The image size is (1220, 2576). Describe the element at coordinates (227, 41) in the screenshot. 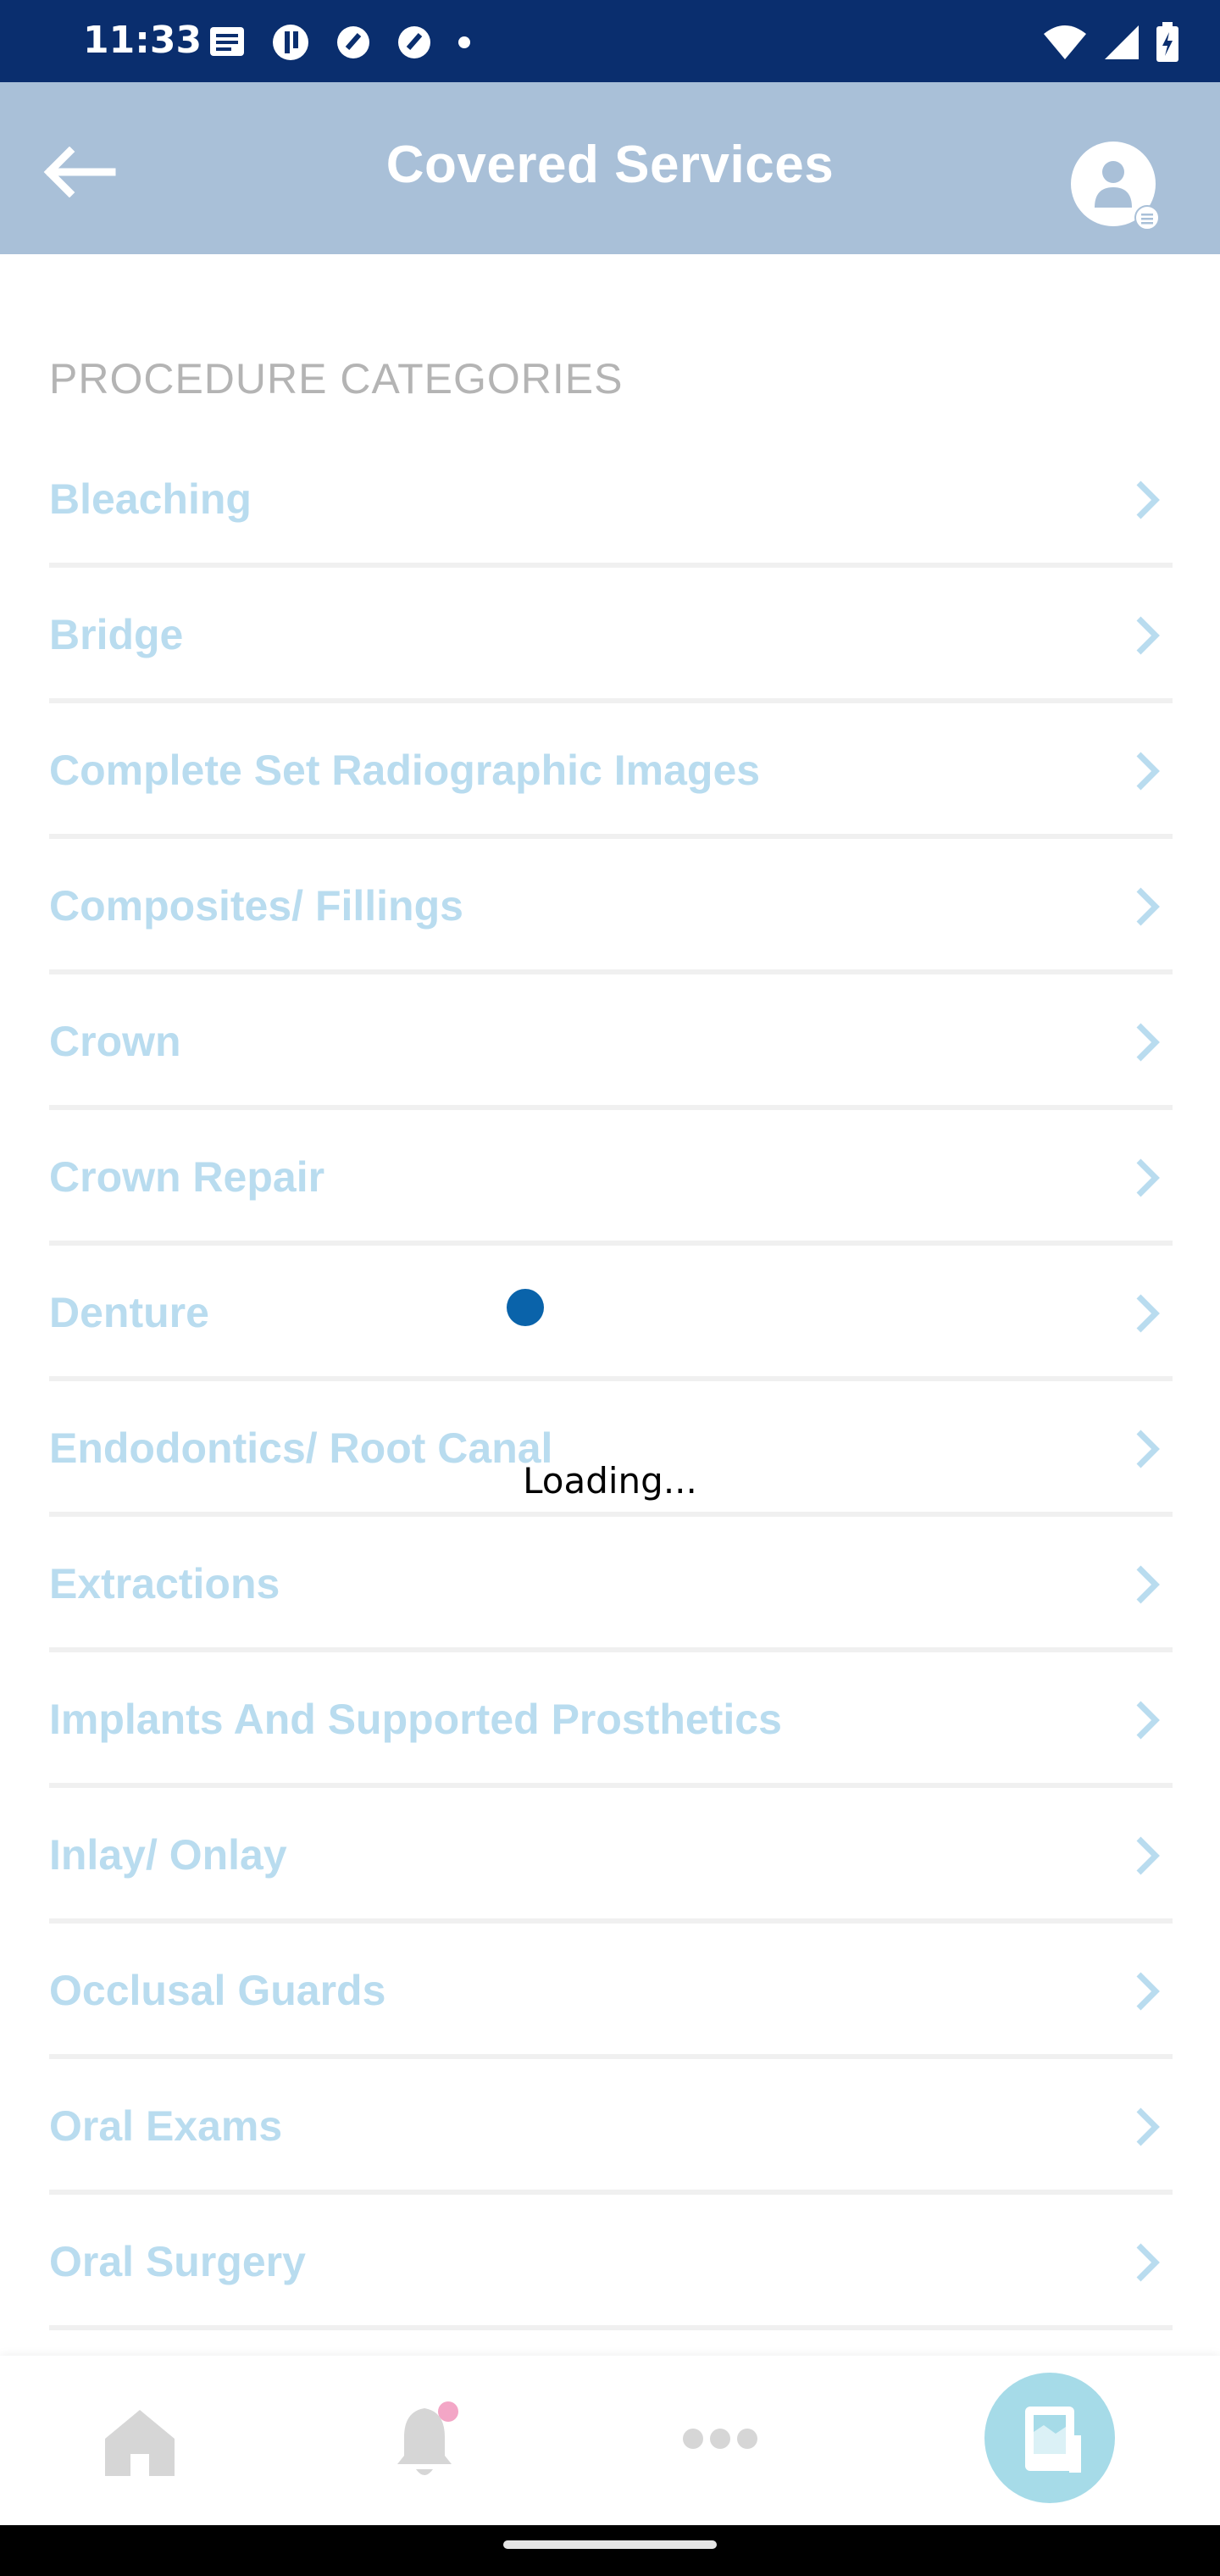

I see `message-icon` at that location.